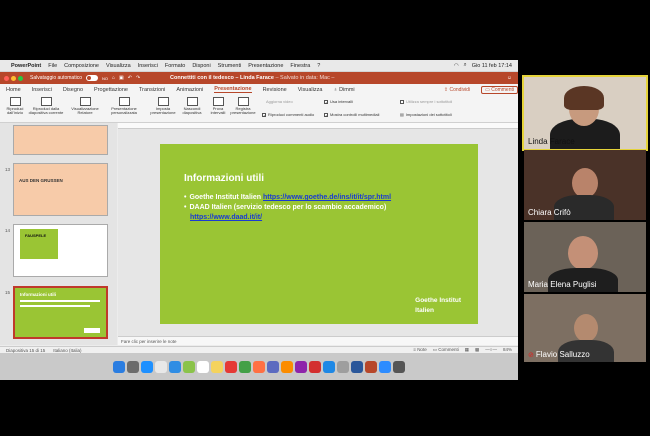 Image resolution: width=650 pixels, height=436 pixels. I want to click on play-narration-checkbox: ✓, so click(264, 114).